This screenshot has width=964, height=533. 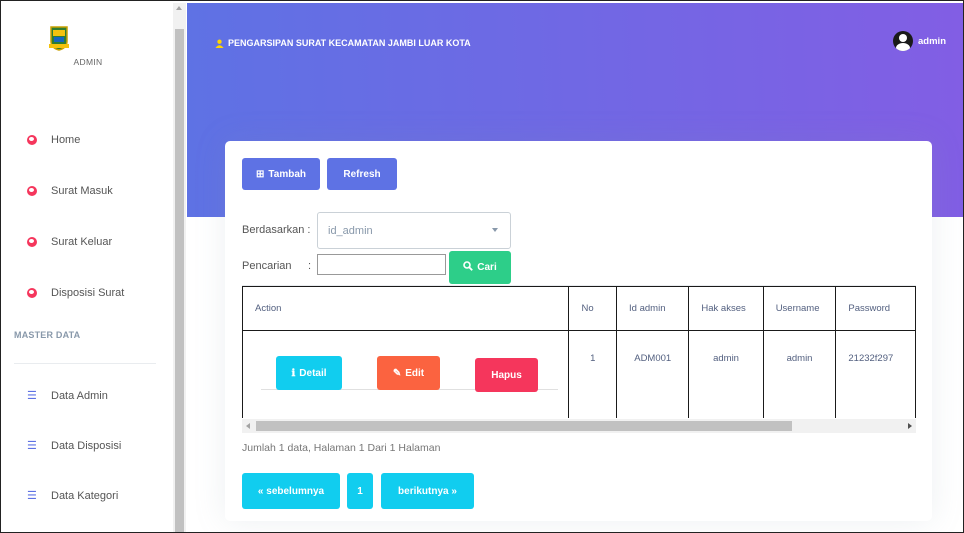 What do you see at coordinates (653, 374) in the screenshot?
I see `cell-id-admin: ADM001` at bounding box center [653, 374].